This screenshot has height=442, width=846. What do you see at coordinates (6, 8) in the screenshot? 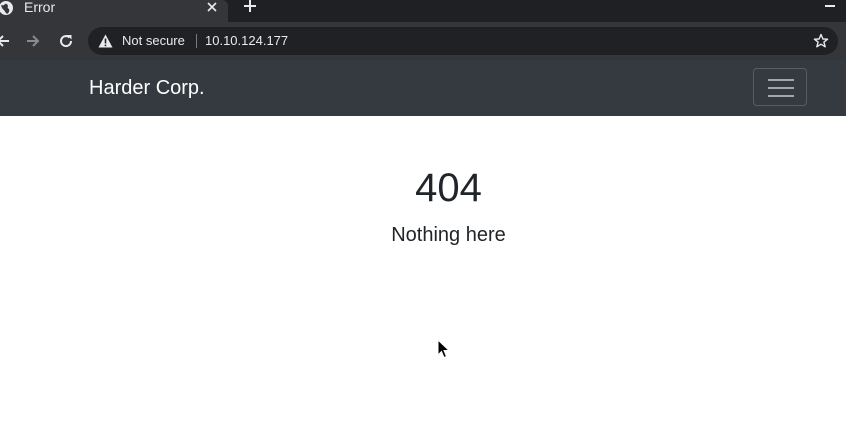
I see `globe-icon` at bounding box center [6, 8].